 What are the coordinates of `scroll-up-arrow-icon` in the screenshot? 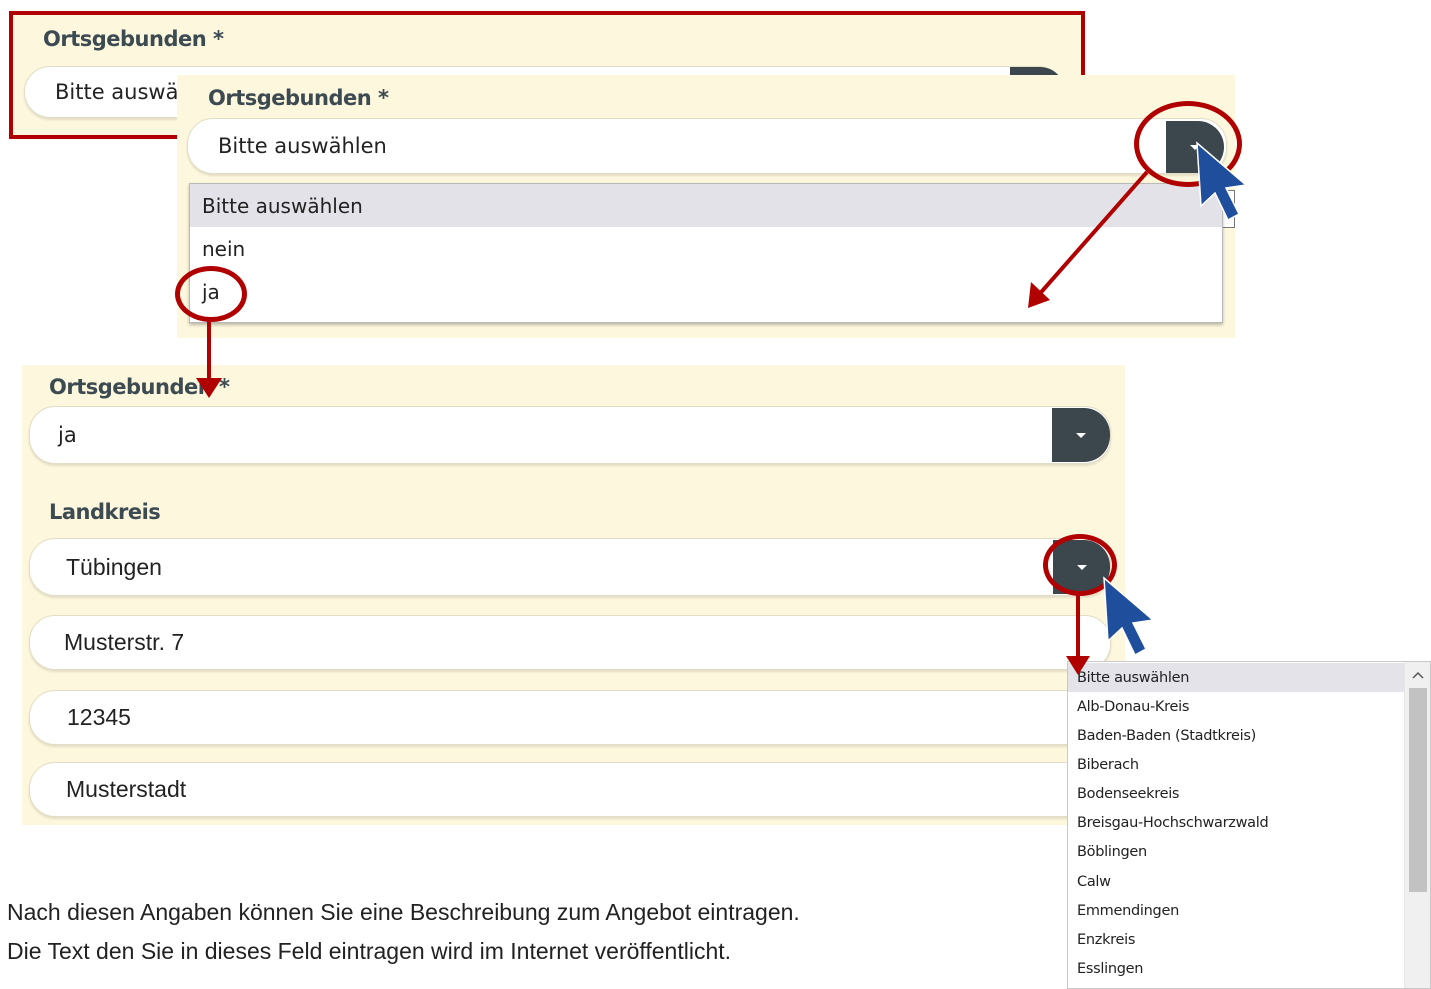 It's located at (1417, 675).